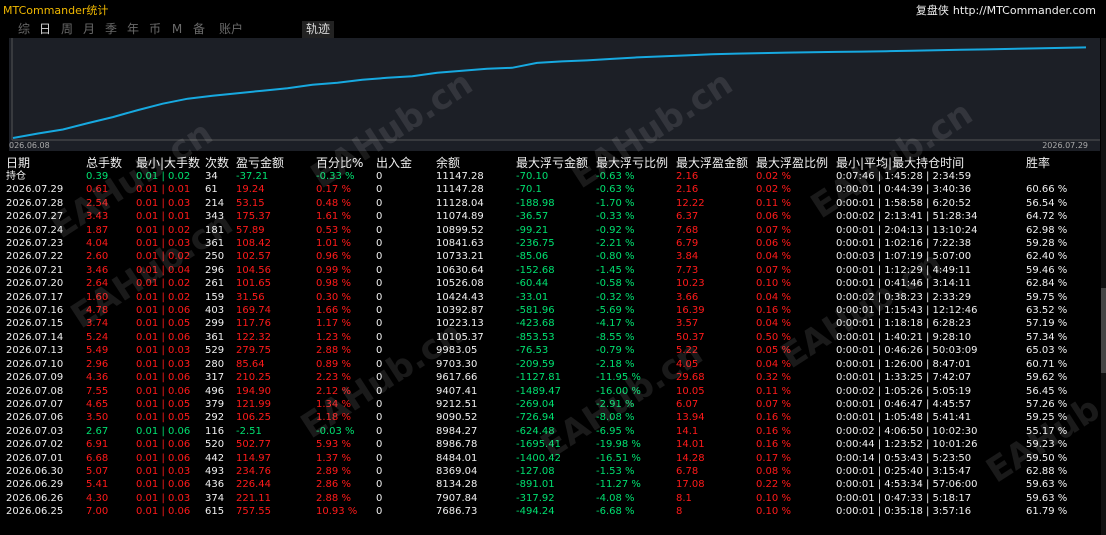 Image resolution: width=1106 pixels, height=535 pixels. What do you see at coordinates (177, 29) in the screenshot?
I see `tab-magic: M` at bounding box center [177, 29].